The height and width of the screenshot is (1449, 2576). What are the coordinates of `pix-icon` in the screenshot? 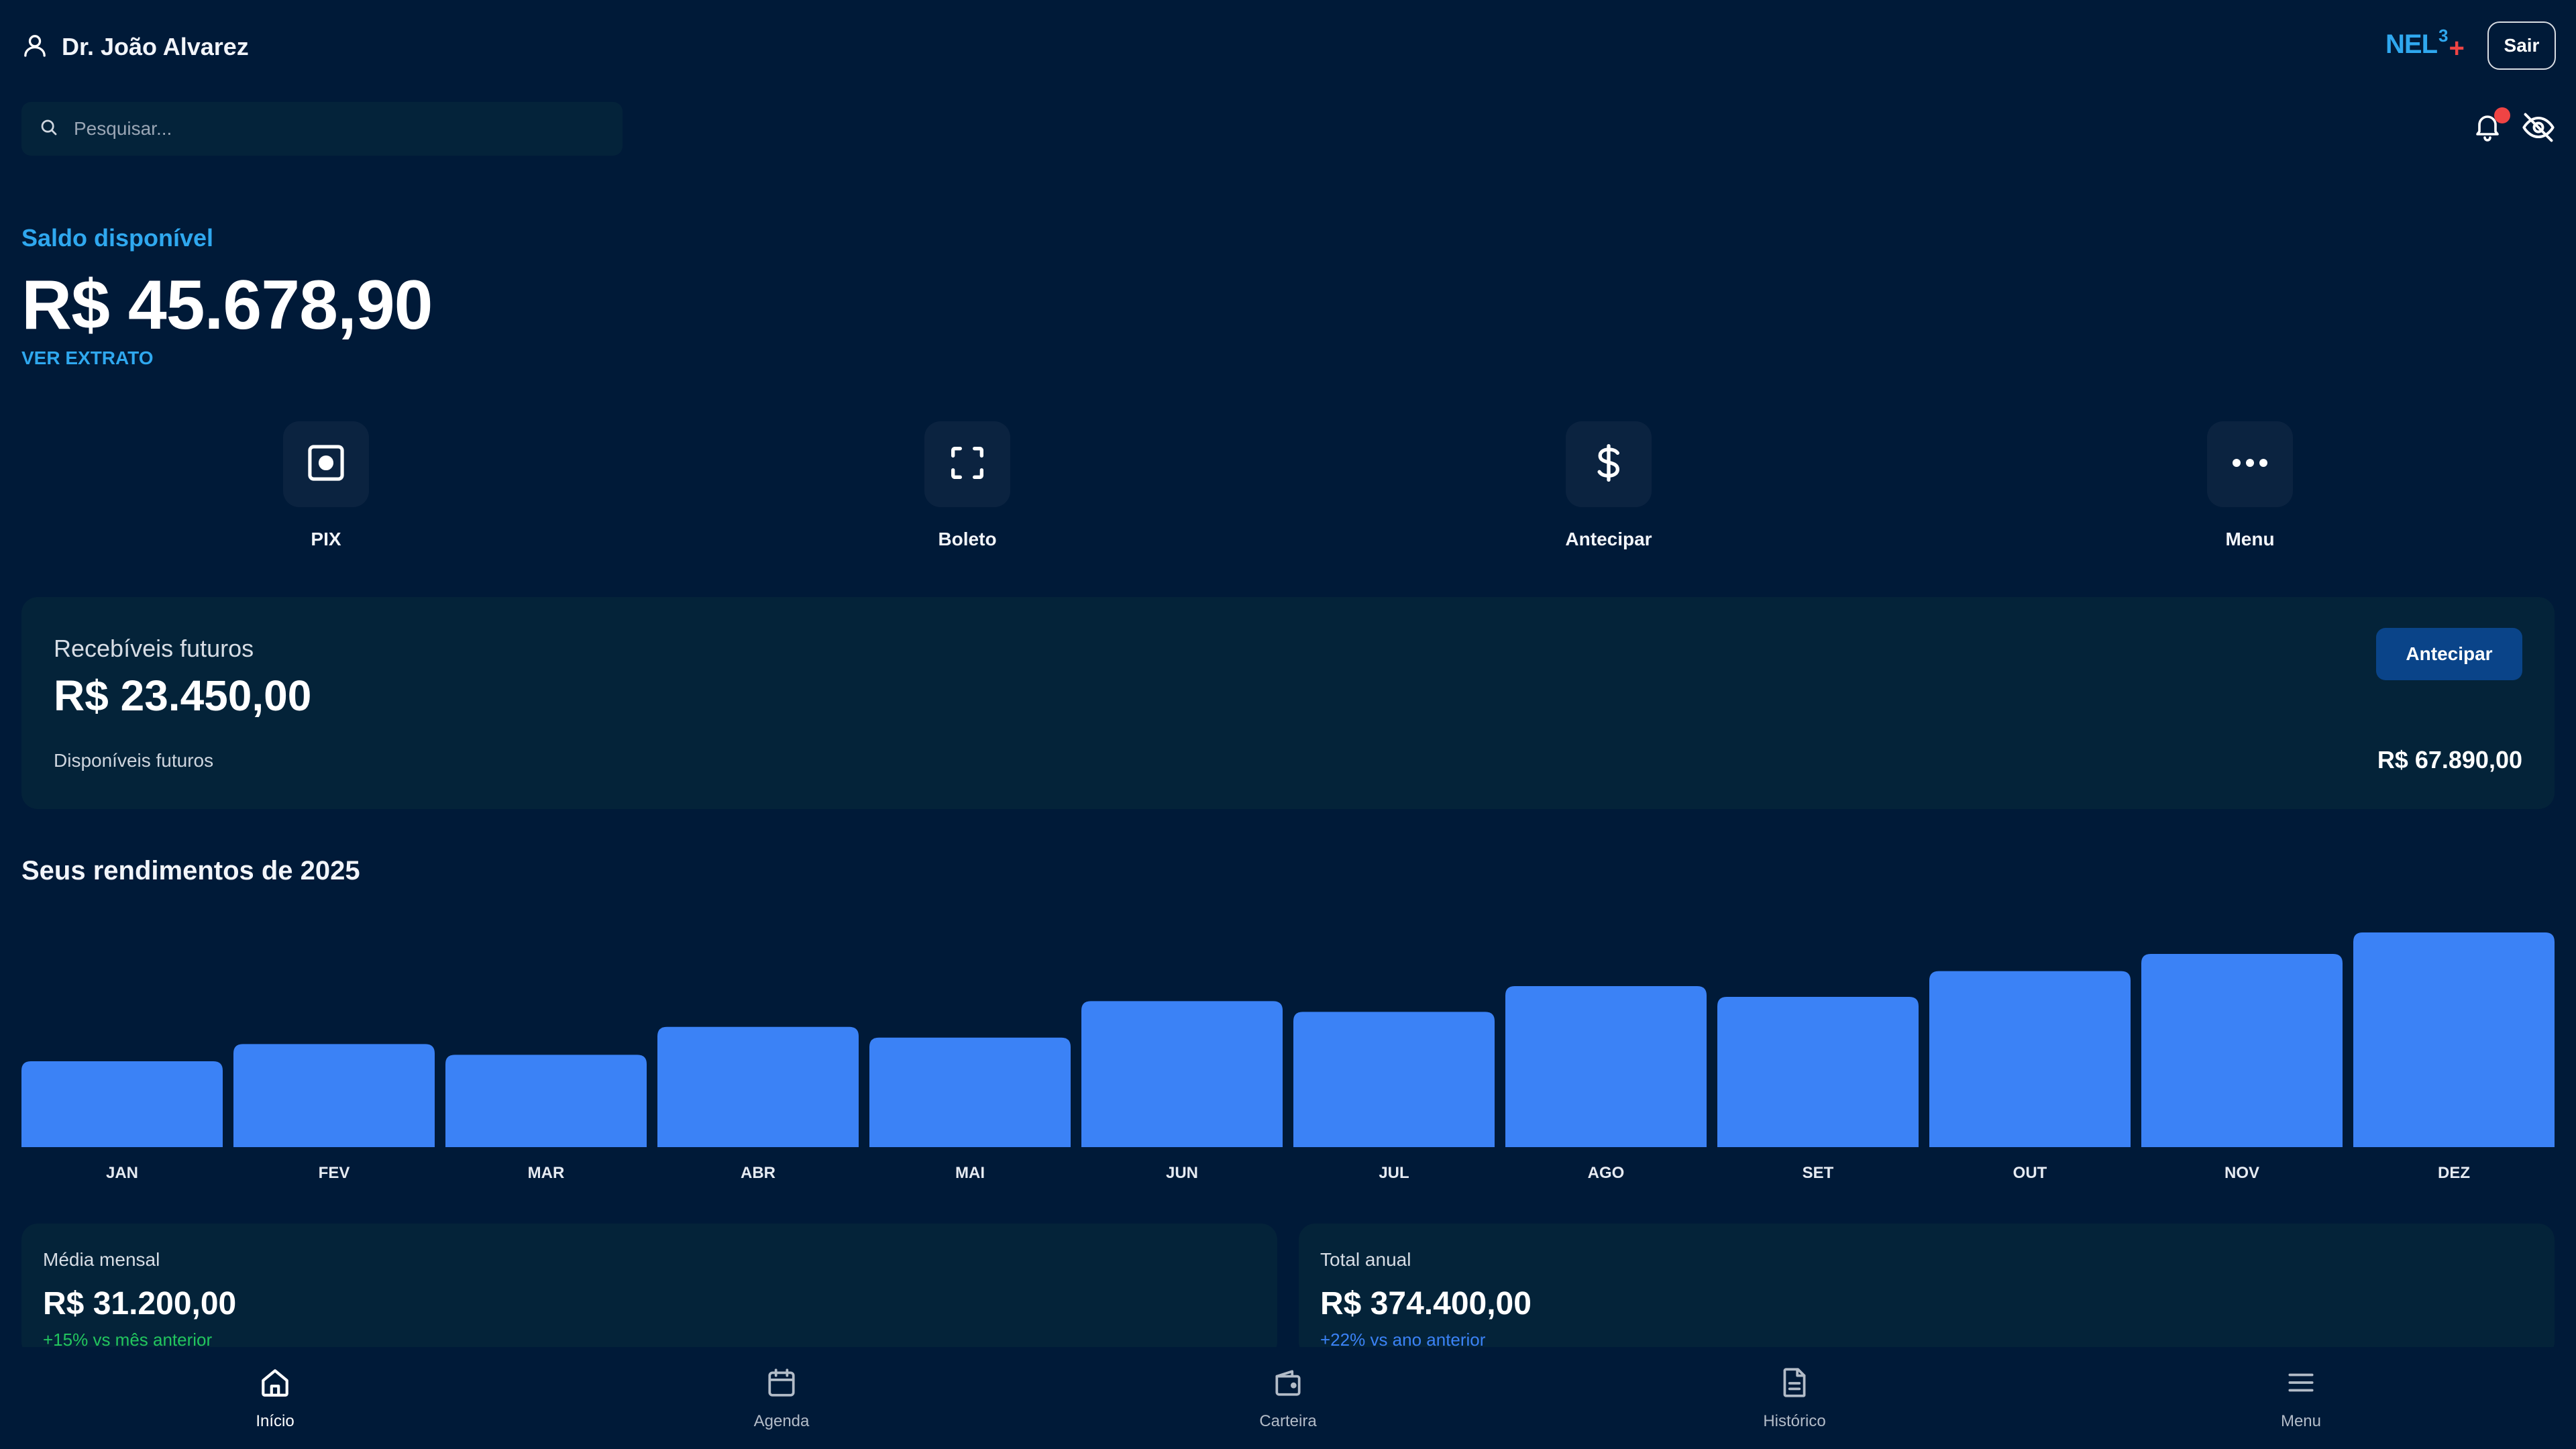 It's located at (326, 464).